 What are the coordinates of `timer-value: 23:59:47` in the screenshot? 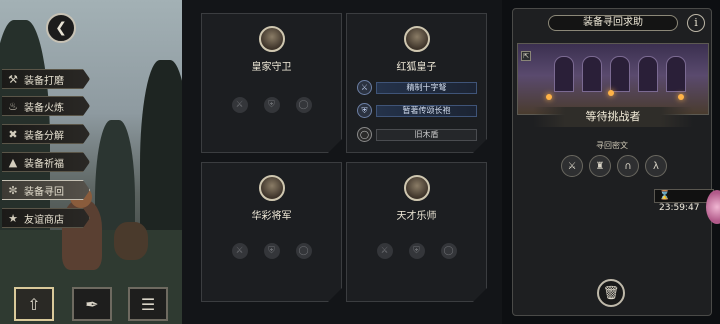 It's located at (679, 208).